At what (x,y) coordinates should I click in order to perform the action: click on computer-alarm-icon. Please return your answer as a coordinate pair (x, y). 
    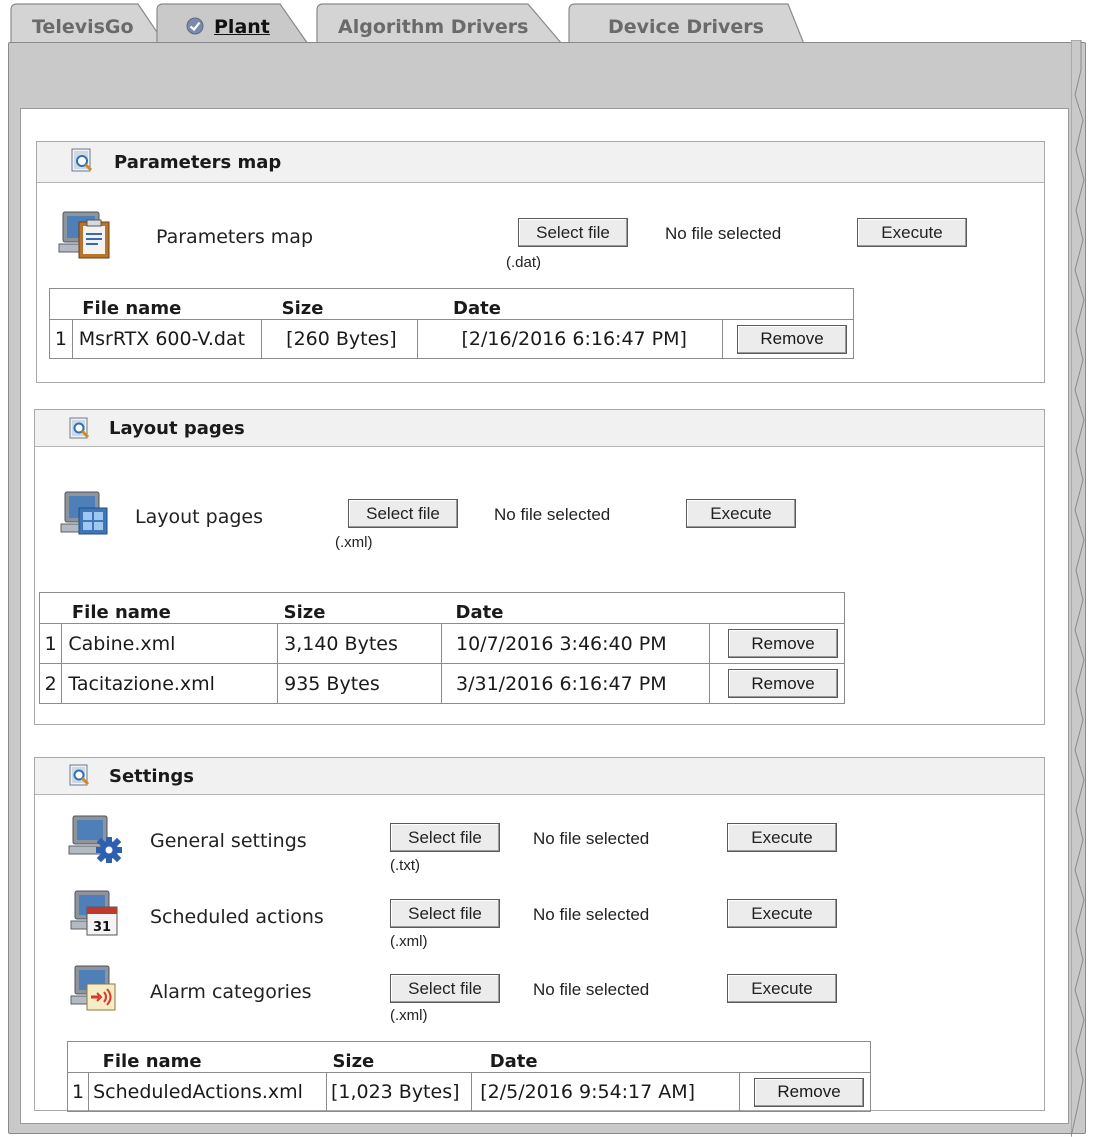
    Looking at the image, I should click on (97, 993).